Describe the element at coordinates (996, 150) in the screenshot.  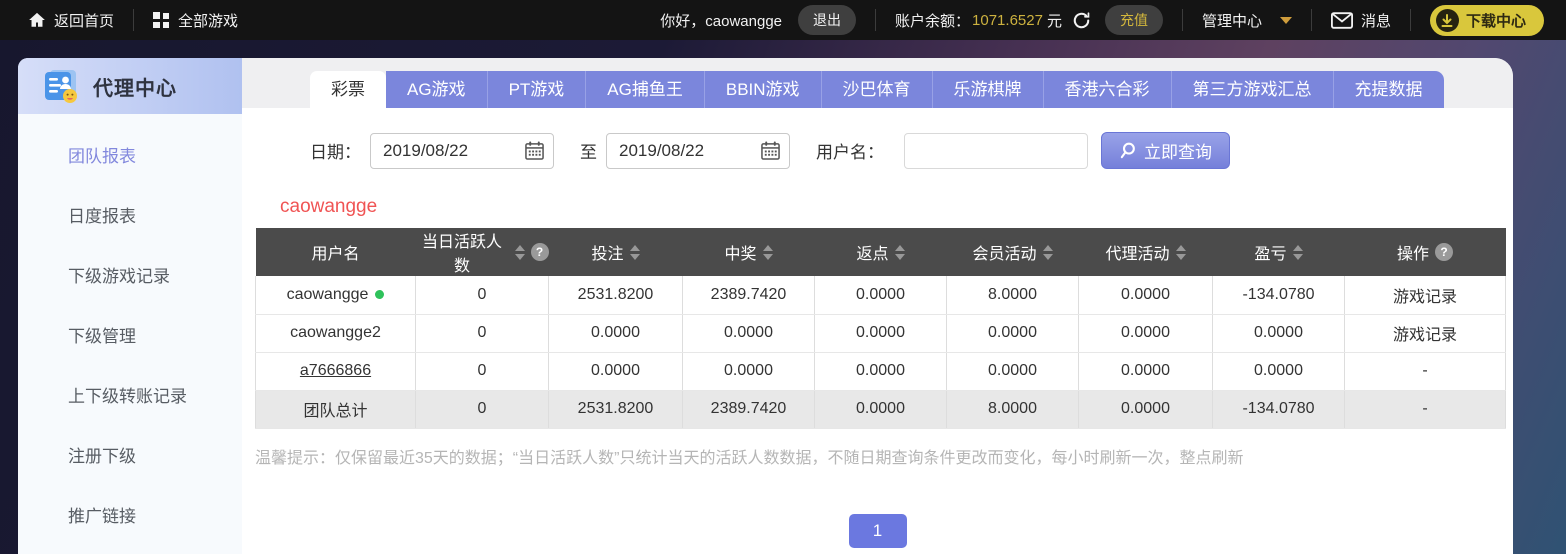
I see `username-input` at that location.